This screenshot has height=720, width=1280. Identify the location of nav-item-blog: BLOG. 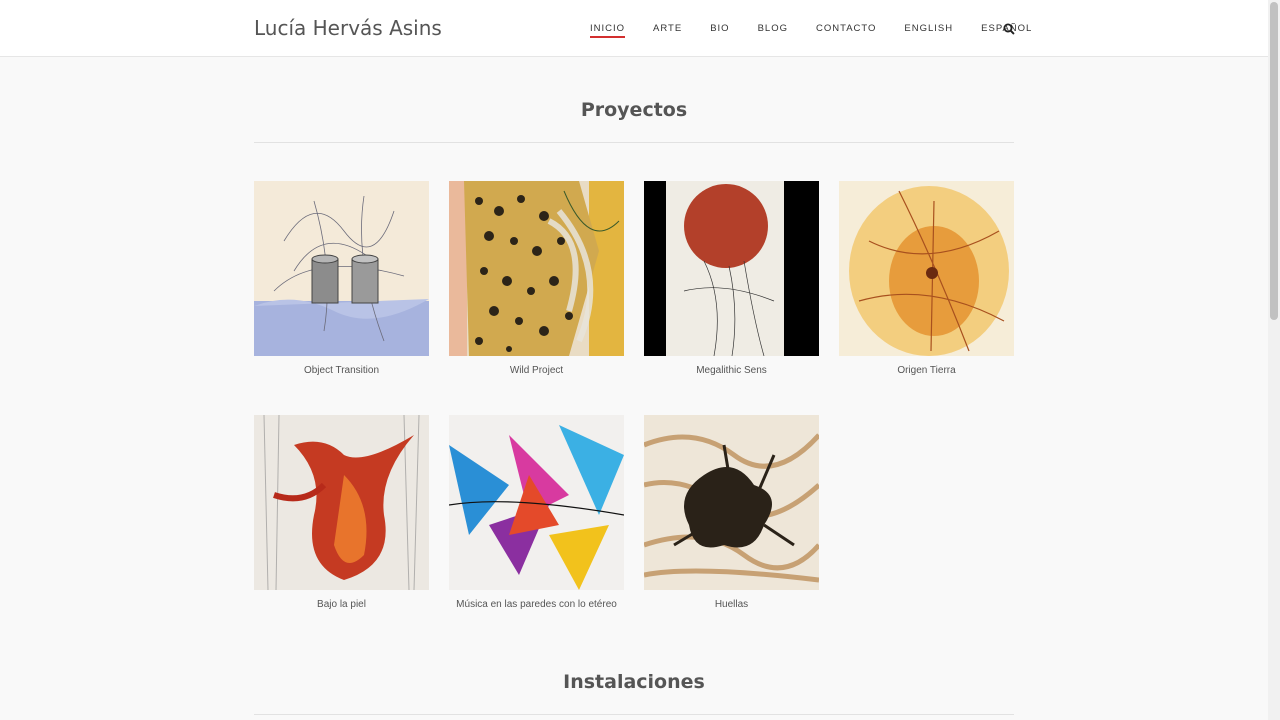
(773, 28).